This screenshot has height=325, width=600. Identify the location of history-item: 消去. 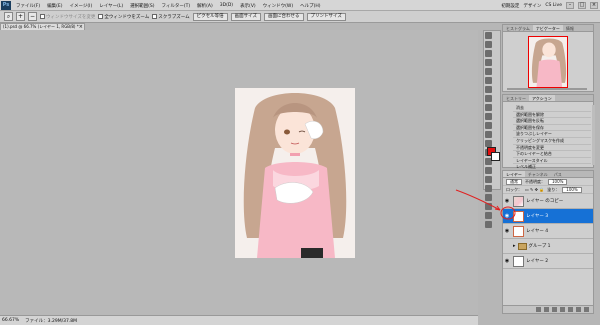
(552, 108).